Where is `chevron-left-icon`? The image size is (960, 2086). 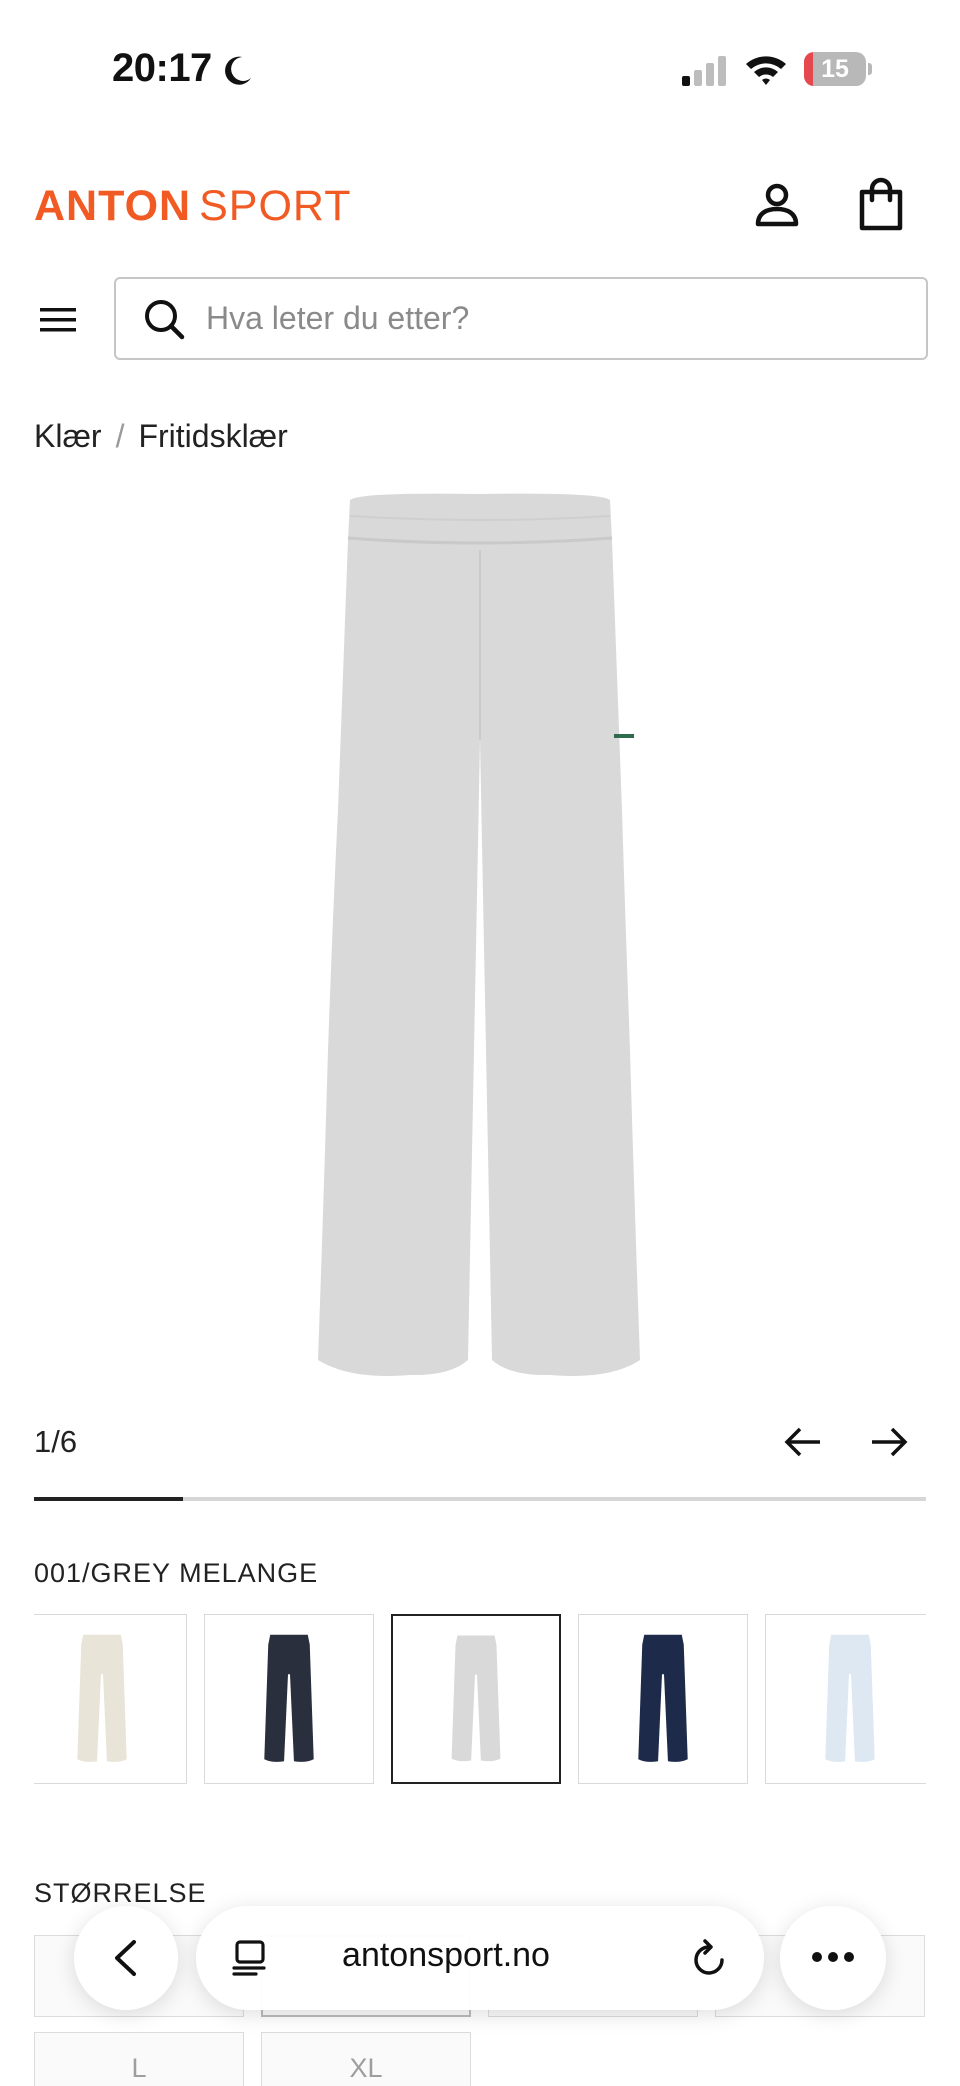 chevron-left-icon is located at coordinates (125, 1958).